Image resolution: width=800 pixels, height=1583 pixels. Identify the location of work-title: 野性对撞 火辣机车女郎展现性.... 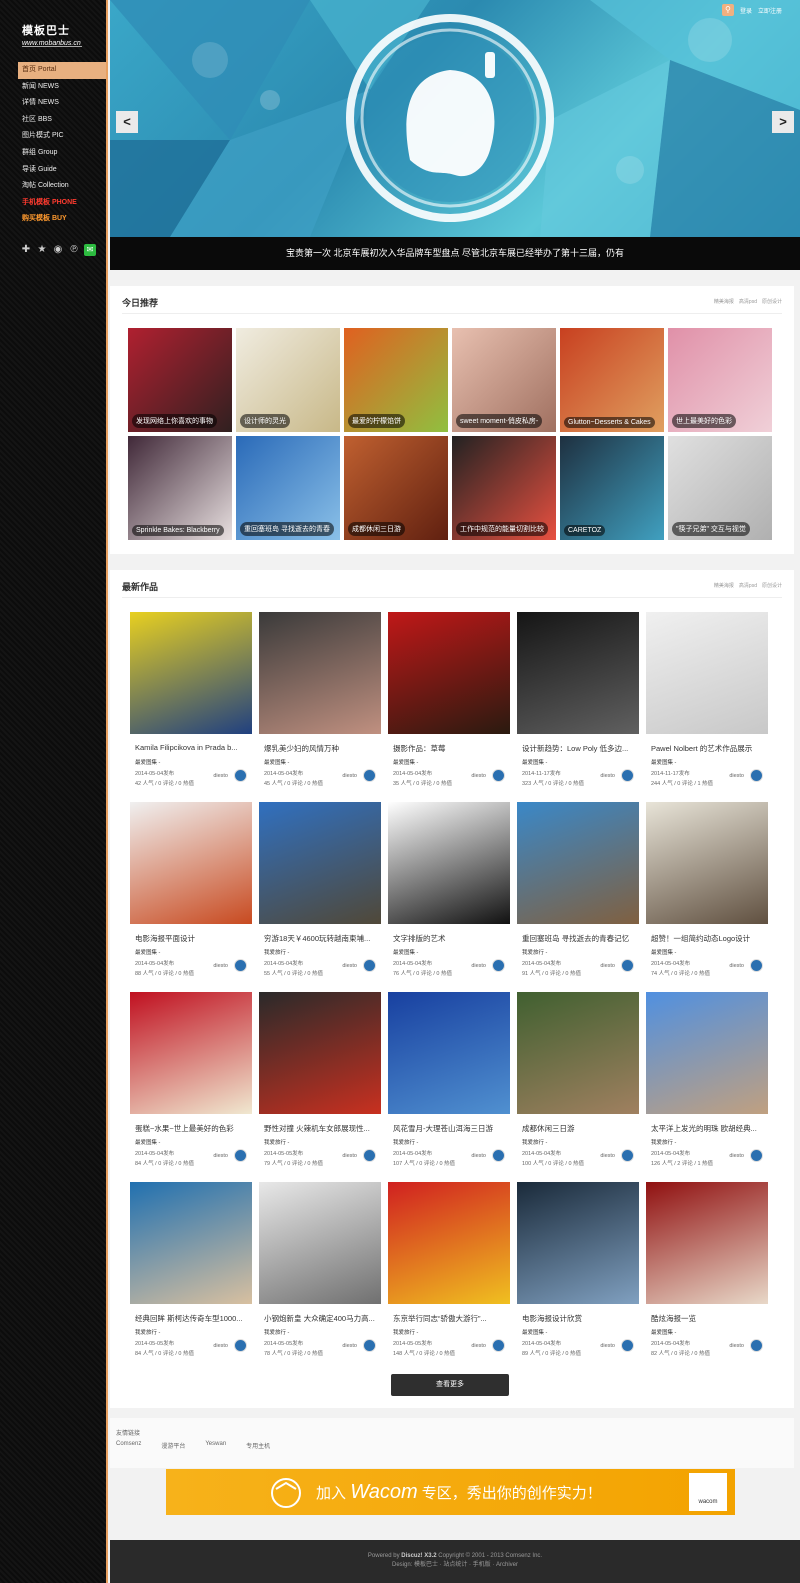
(321, 1128).